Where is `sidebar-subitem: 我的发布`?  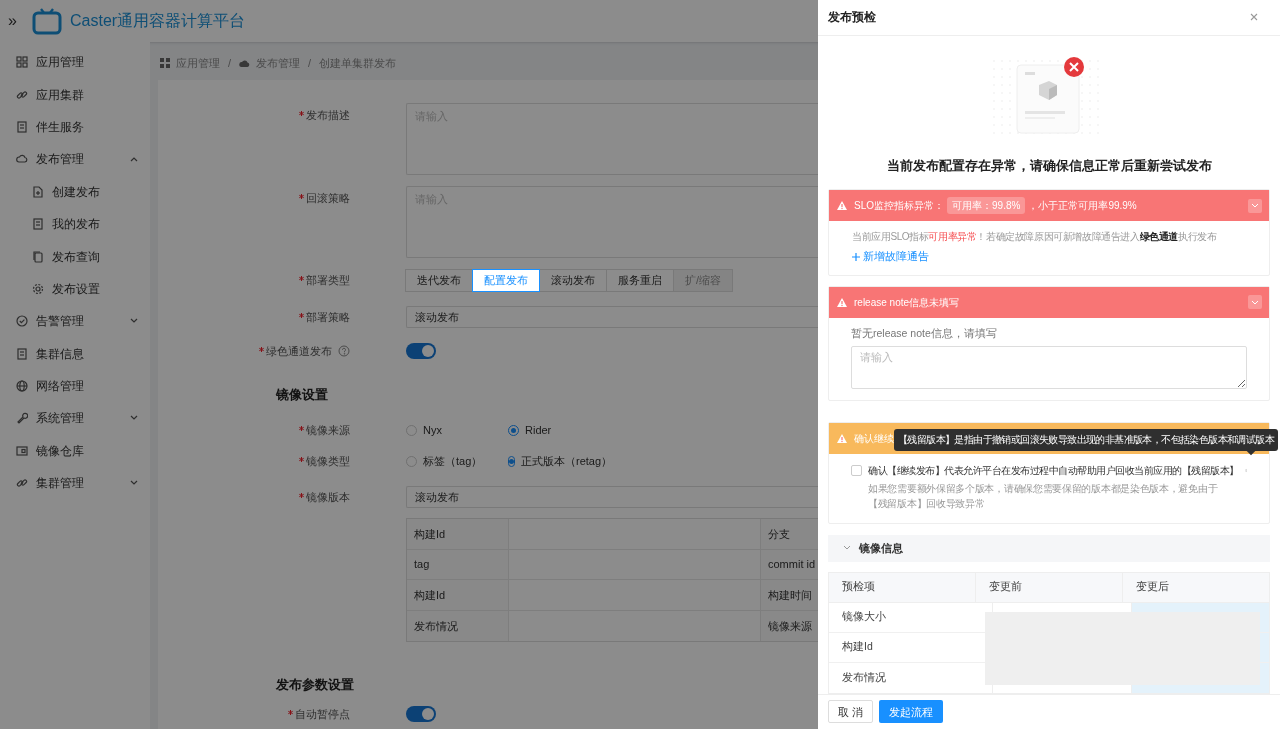 sidebar-subitem: 我的发布 is located at coordinates (75, 224).